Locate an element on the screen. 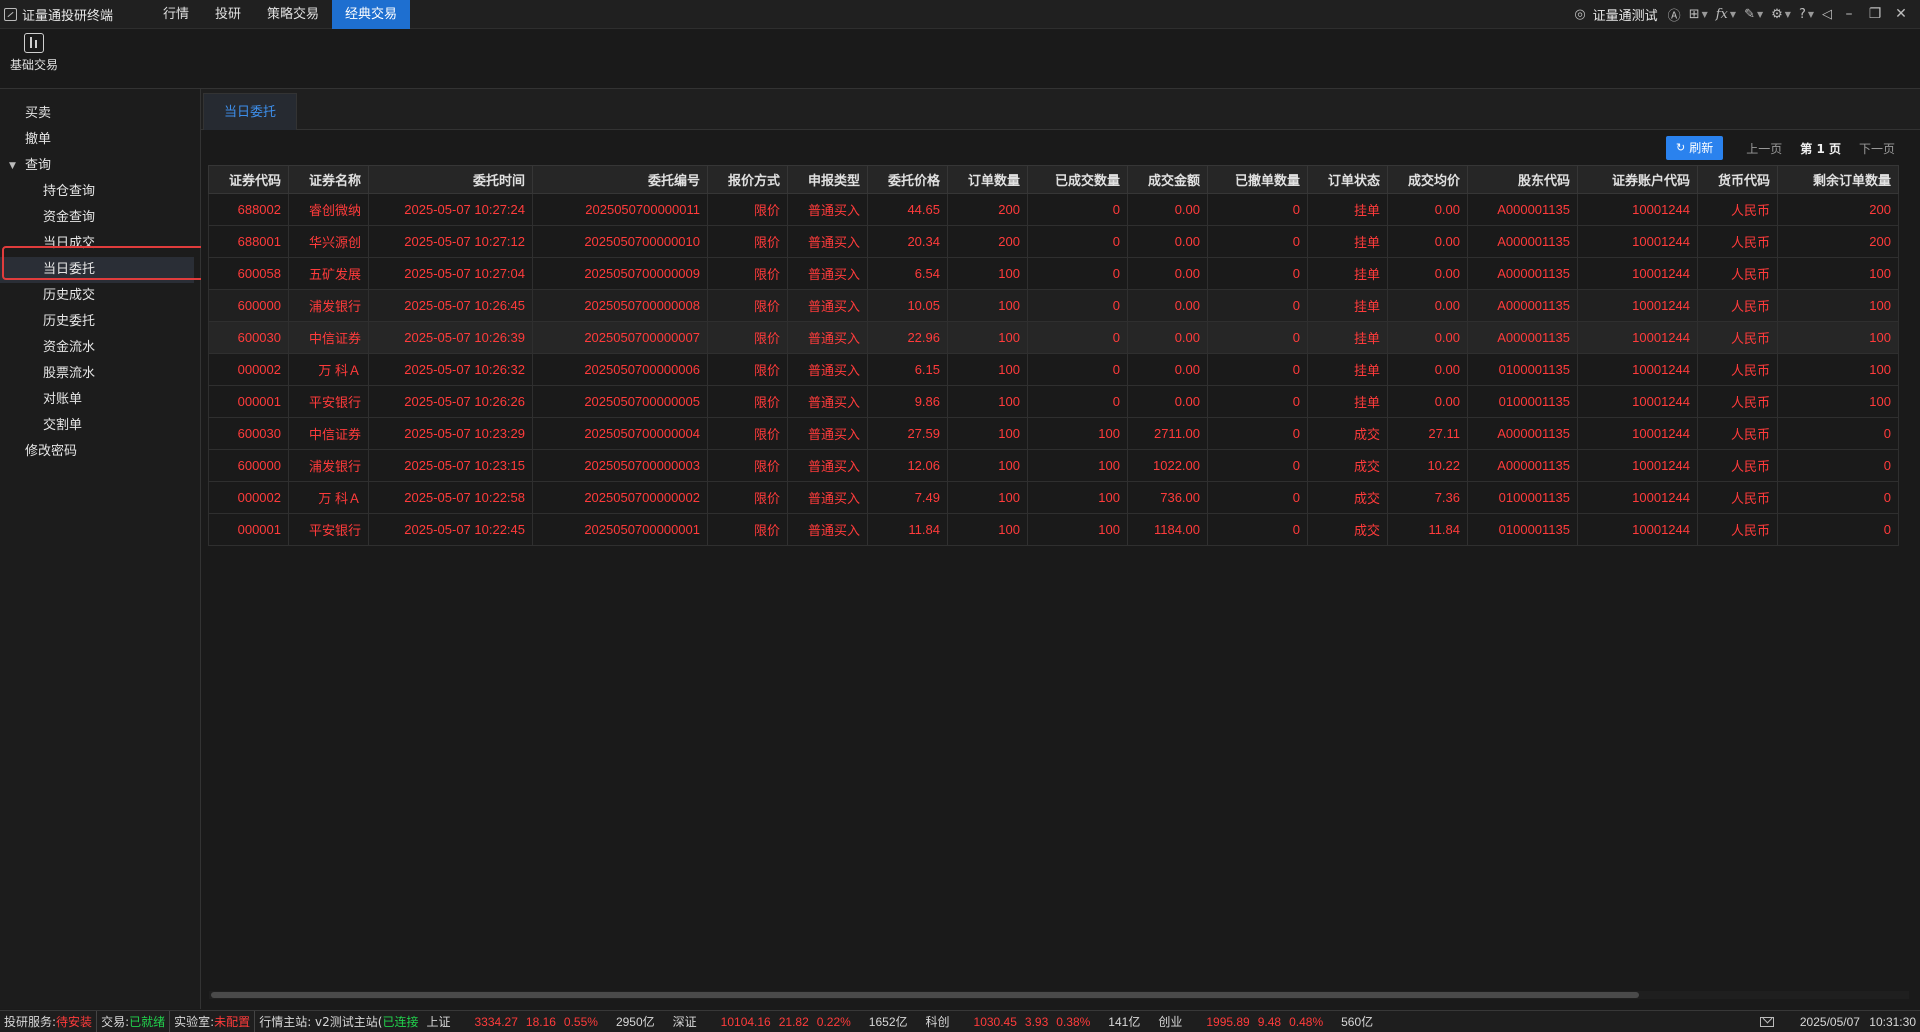 This screenshot has height=1032, width=1920. menu-tab-market: 行情 is located at coordinates (176, 14).